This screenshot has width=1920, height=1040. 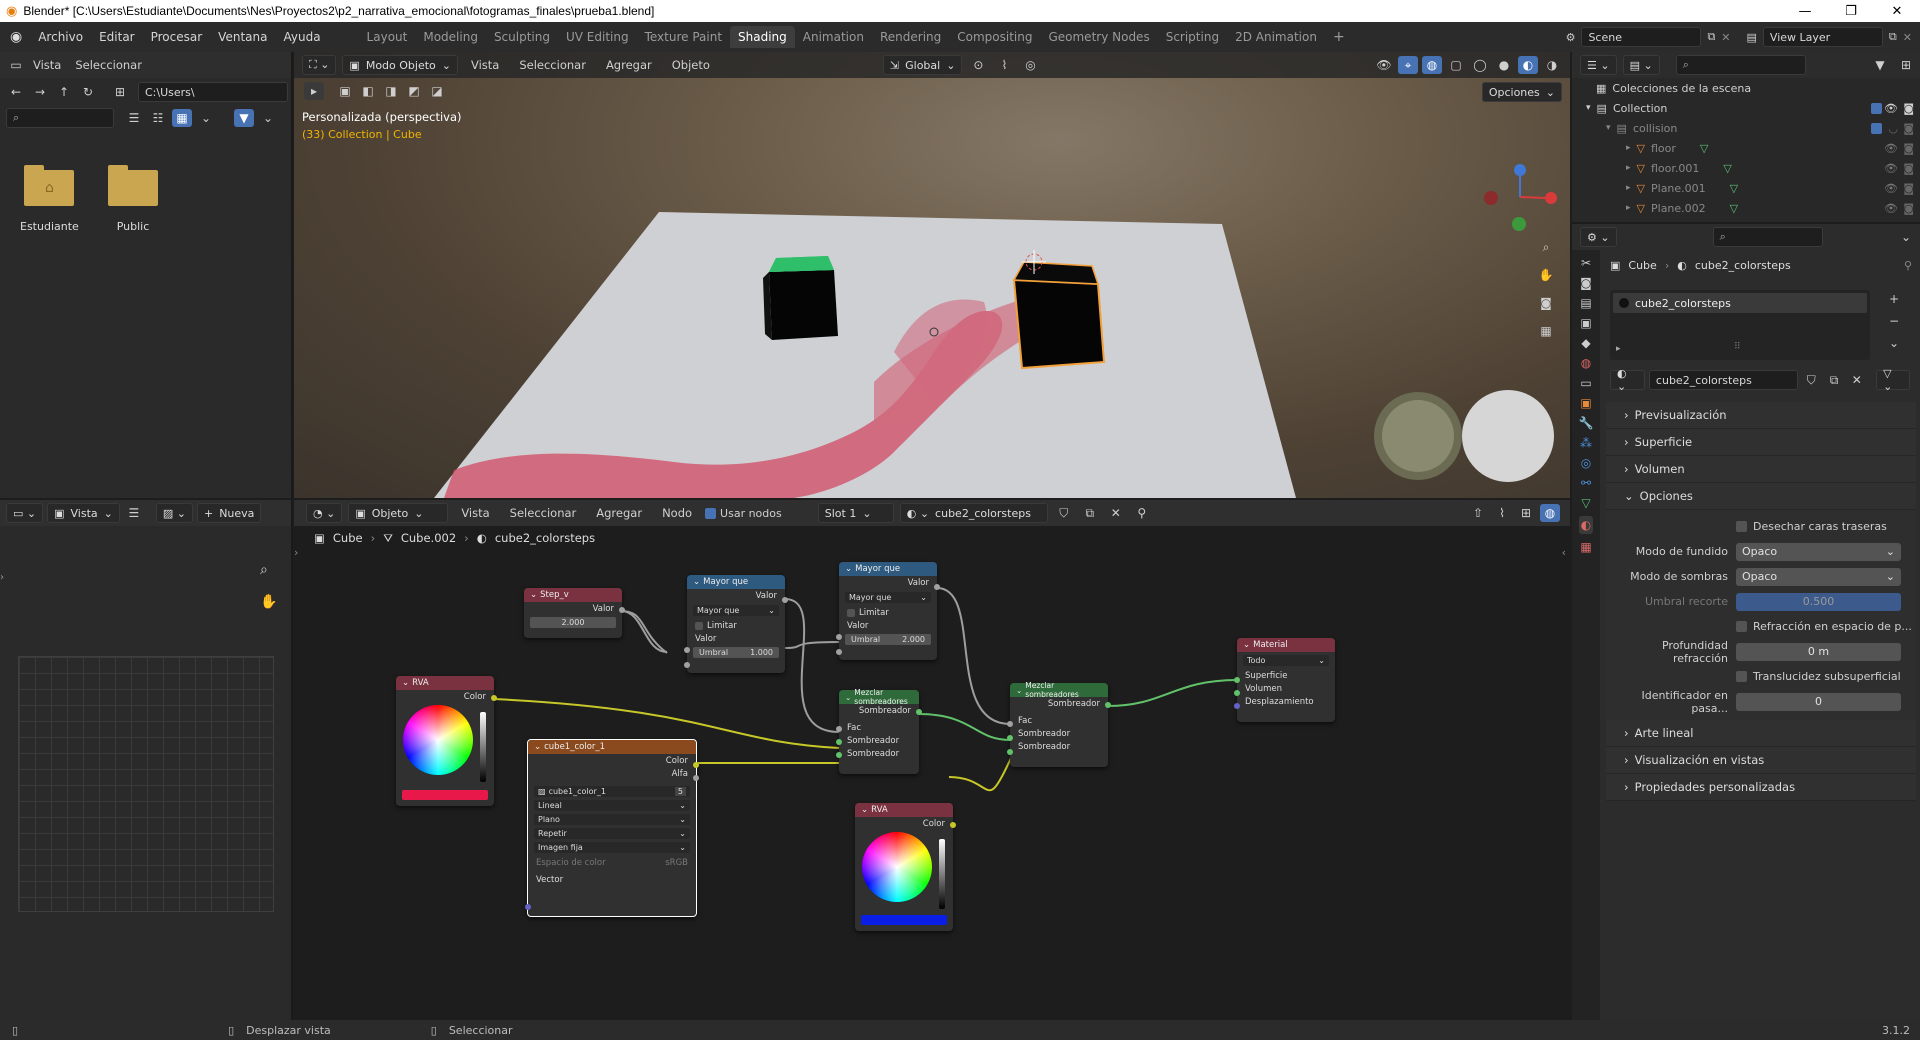 What do you see at coordinates (736, 652) in the screenshot?
I see `threshold-field: Umbral 1.000` at bounding box center [736, 652].